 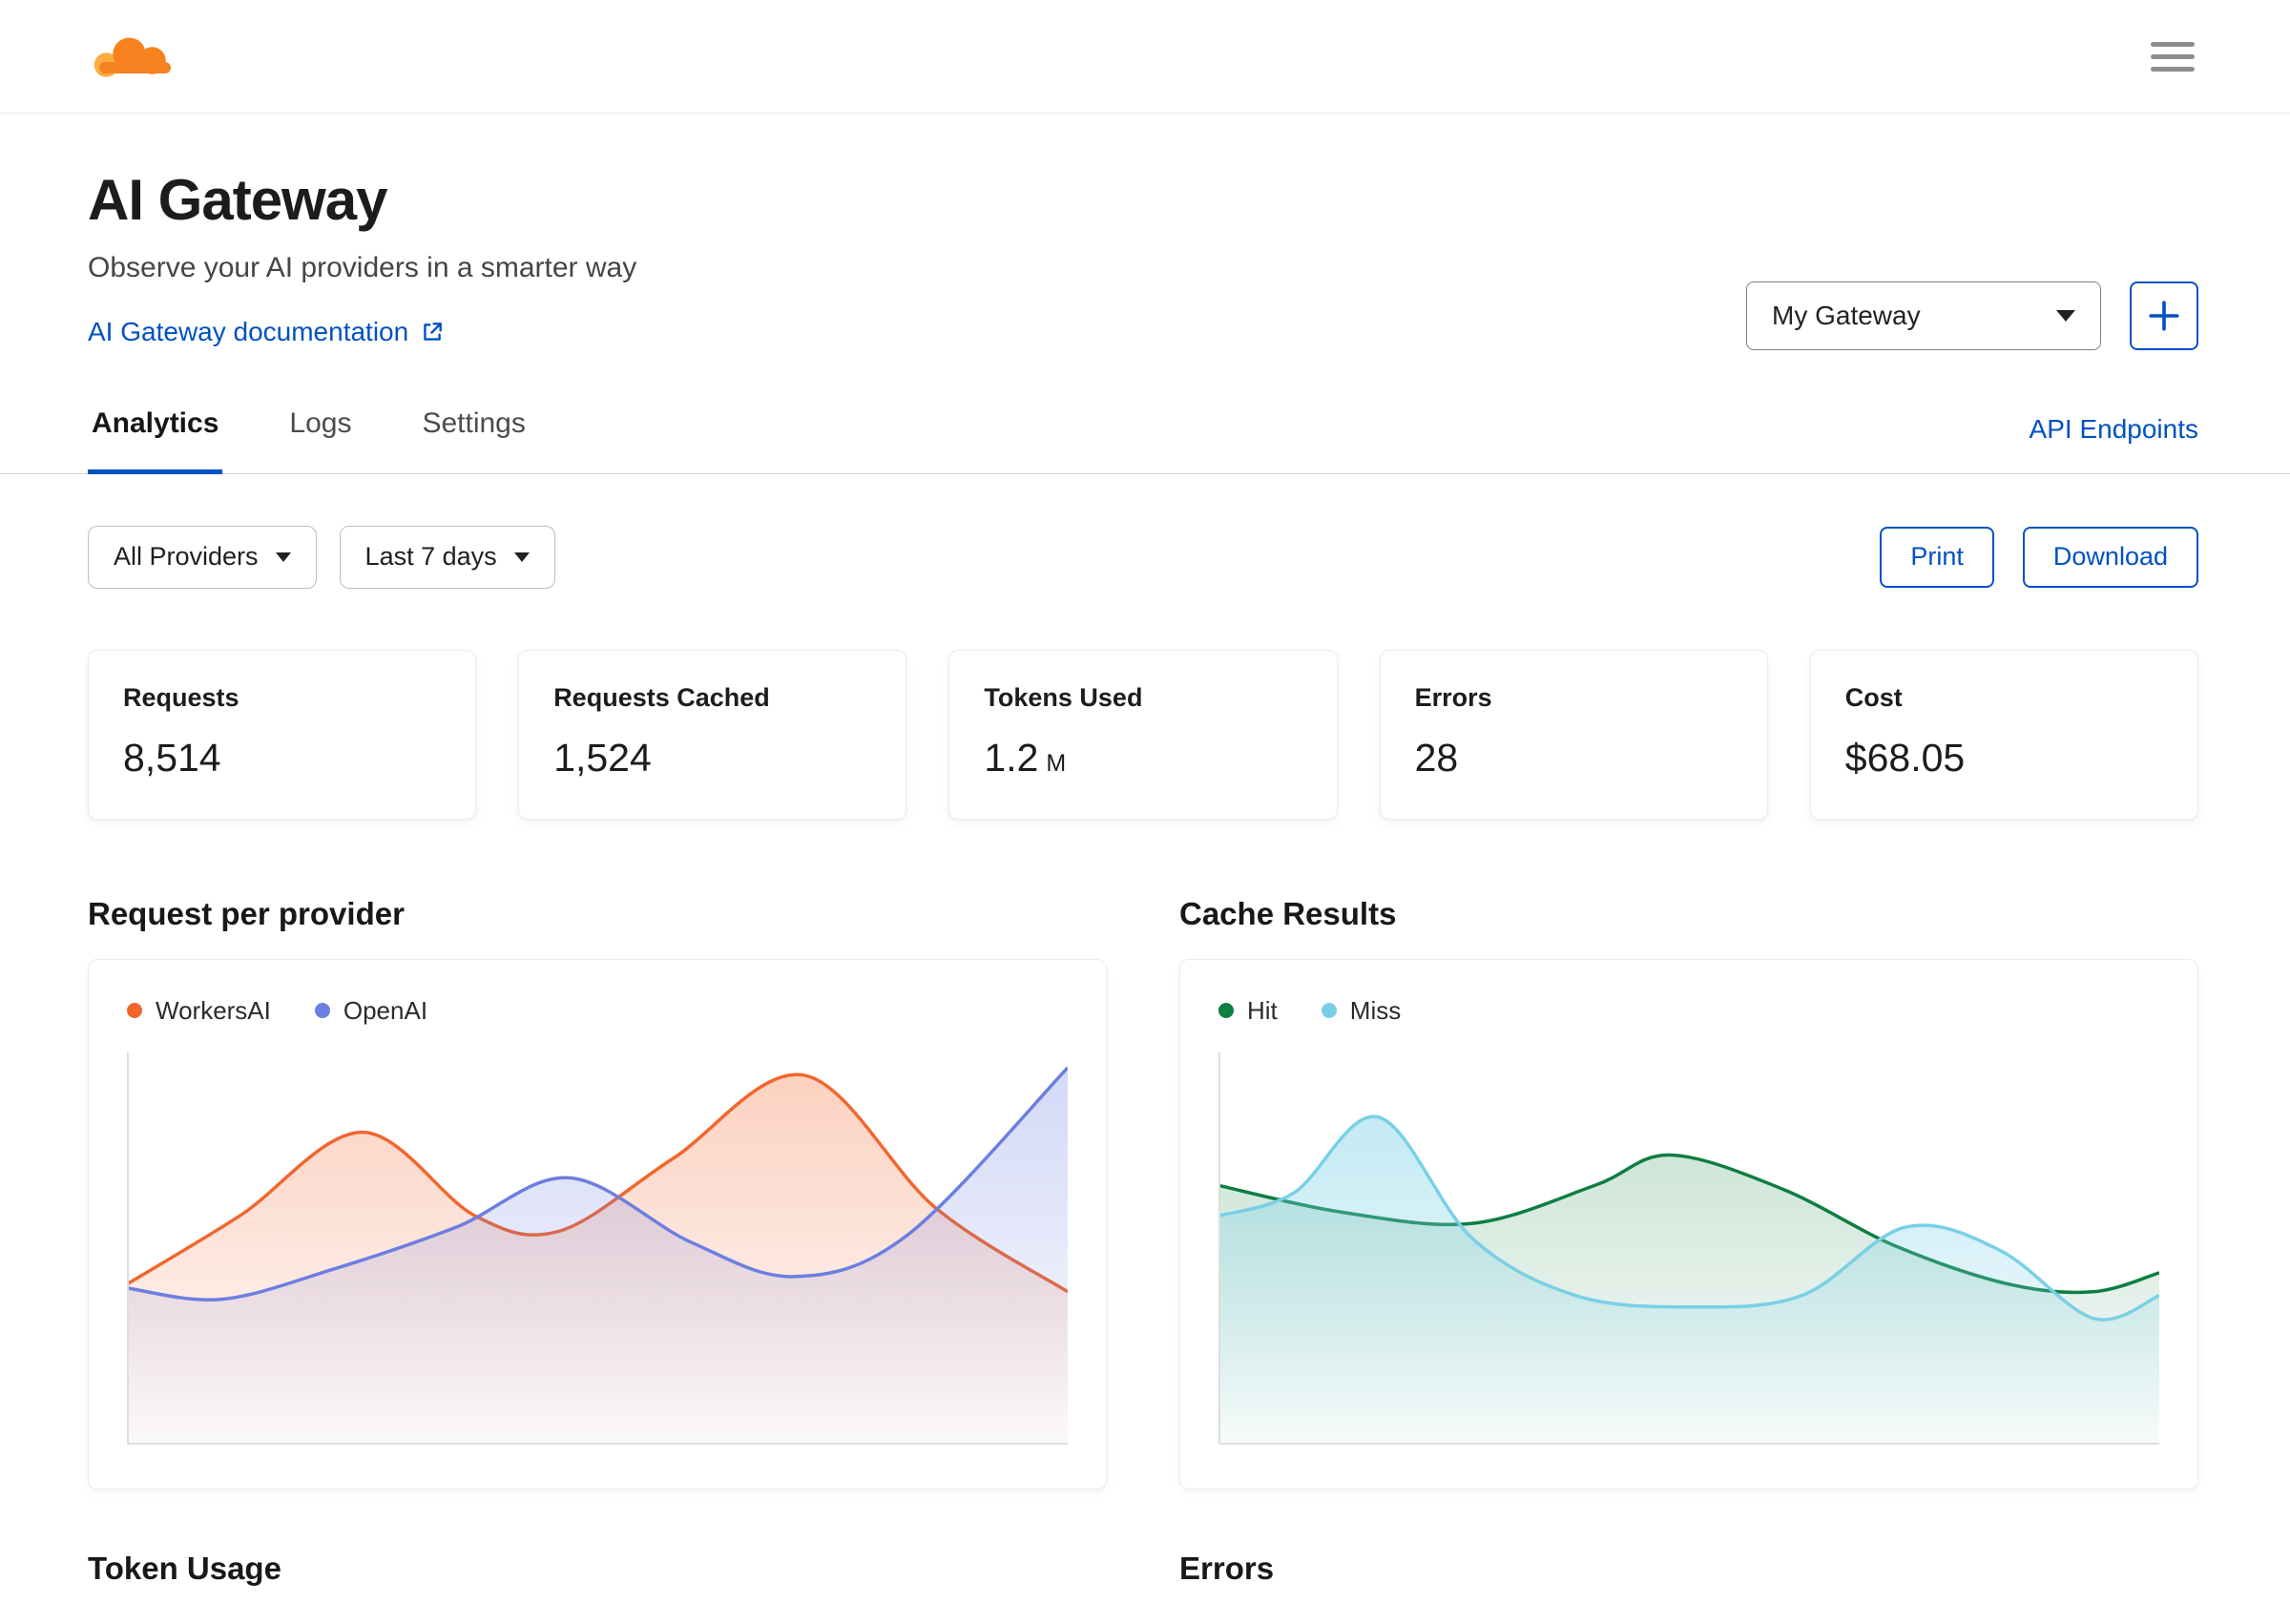 What do you see at coordinates (598, 1011) in the screenshot?
I see `chart-legend: WorkersAI OpenAI` at bounding box center [598, 1011].